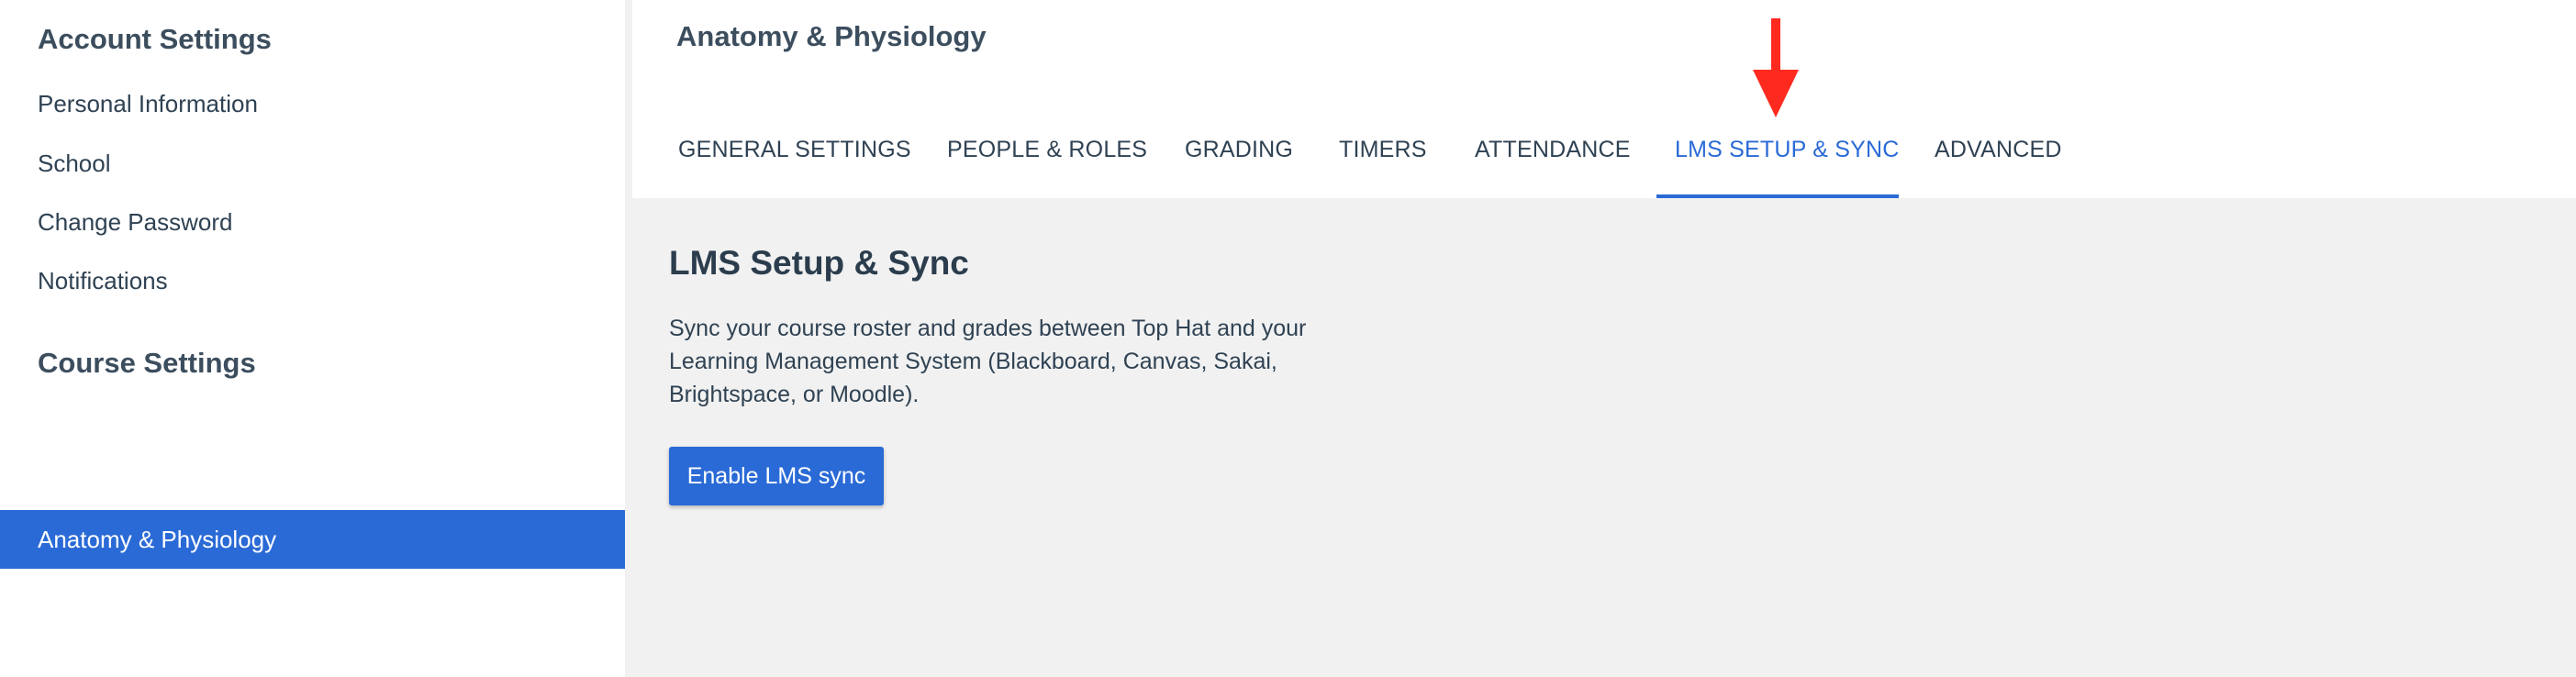 This screenshot has width=2576, height=677. I want to click on tab-general-settings: GENERAL SETTINGS, so click(794, 150).